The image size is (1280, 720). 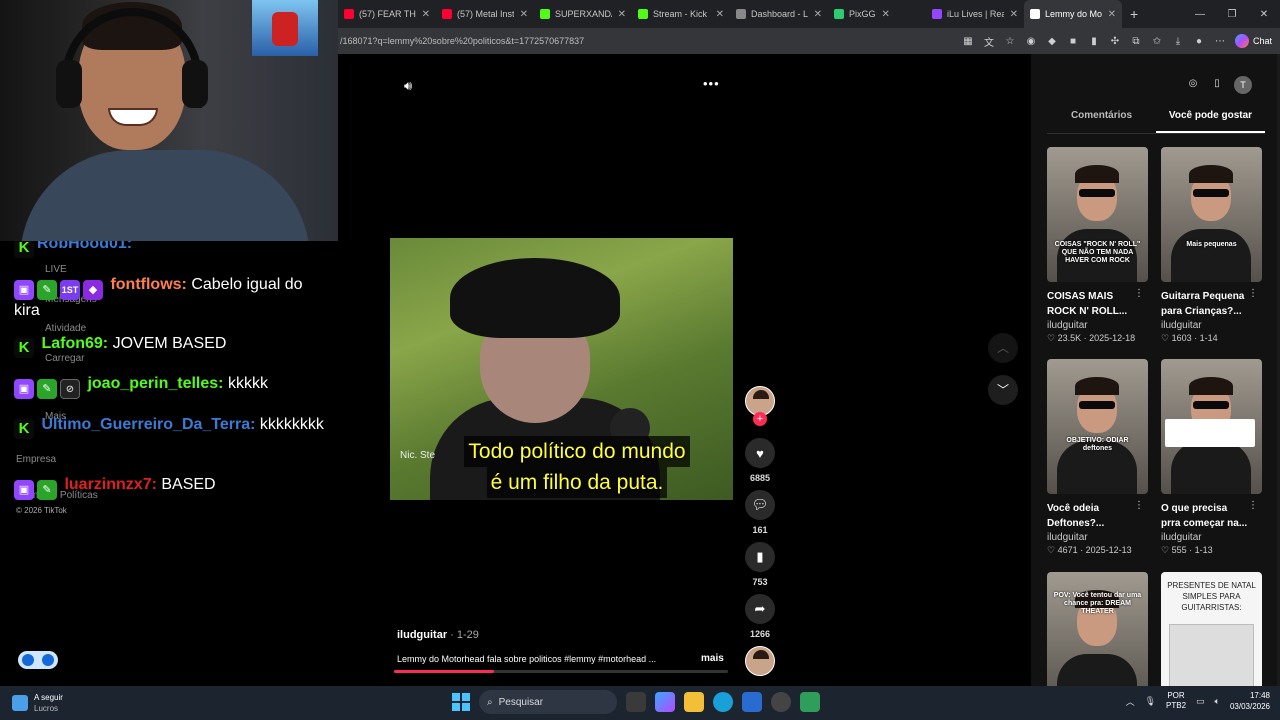 I want to click on language-indicator: POR PTB2, so click(x=1176, y=701).